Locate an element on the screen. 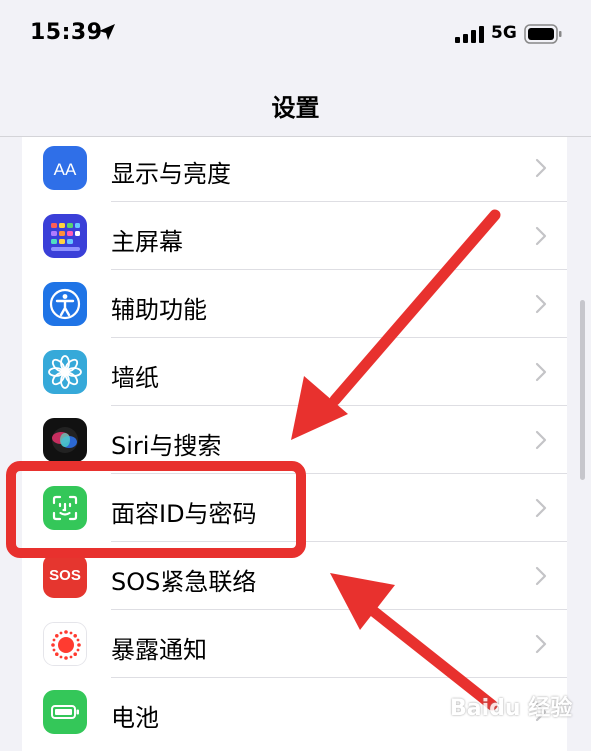 The width and height of the screenshot is (591, 751). svg-text: AA is located at coordinates (65, 169).